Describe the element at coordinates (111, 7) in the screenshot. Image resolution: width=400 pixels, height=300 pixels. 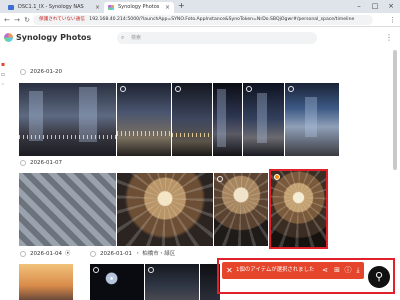
I see `photos-favicon-icon` at that location.